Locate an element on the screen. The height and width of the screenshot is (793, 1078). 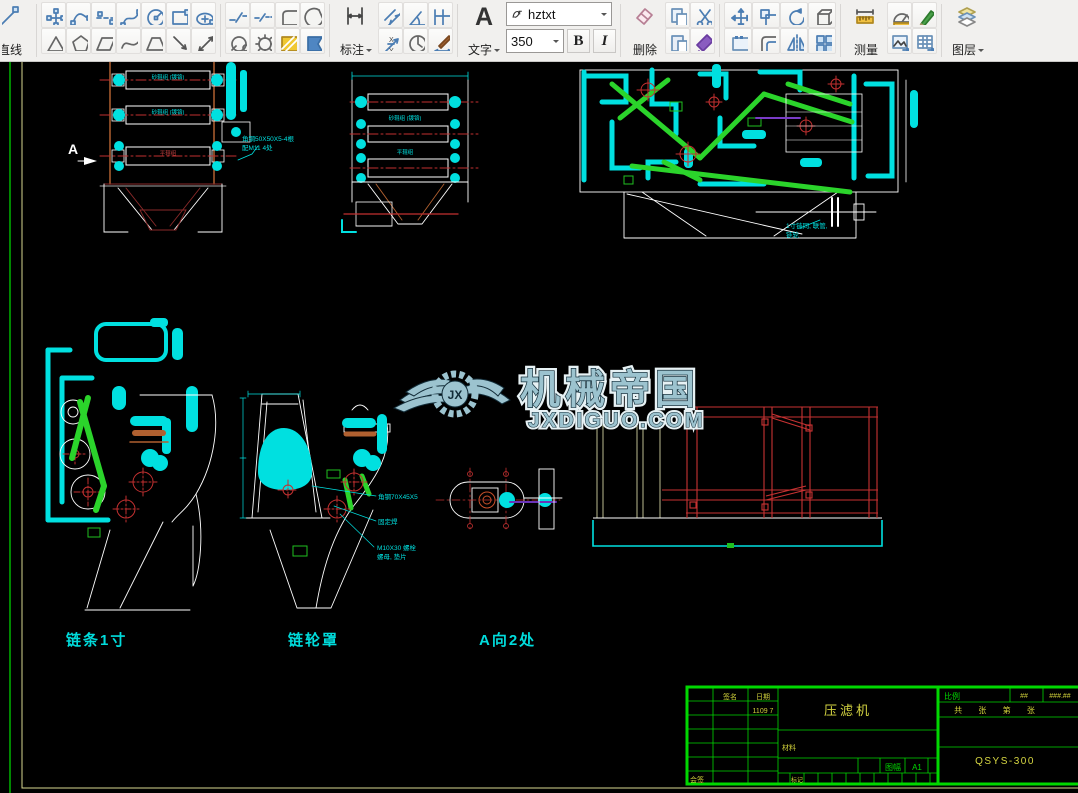
tb-scale-label: 比例 is located at coordinates (952, 696).